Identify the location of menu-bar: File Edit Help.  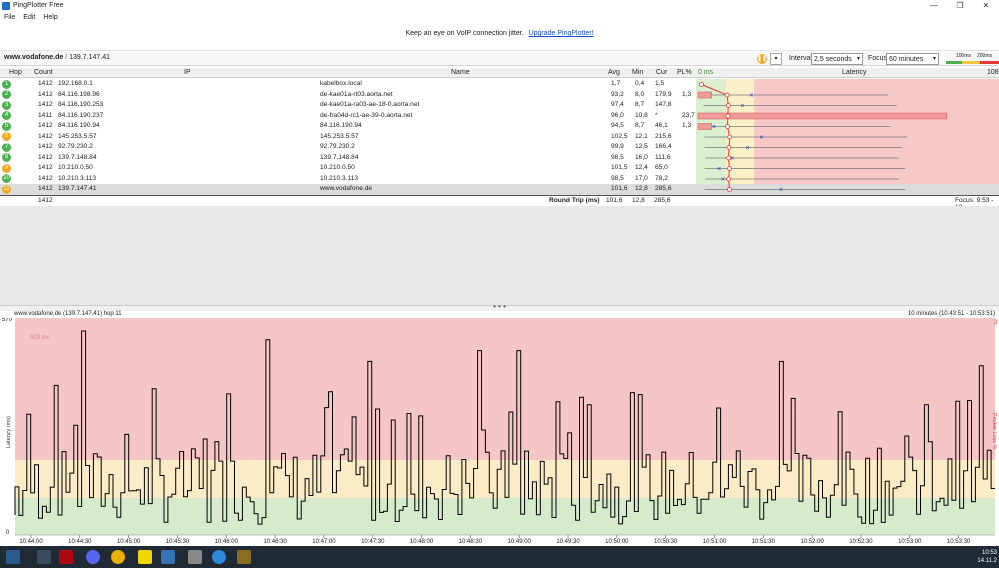
(31, 17).